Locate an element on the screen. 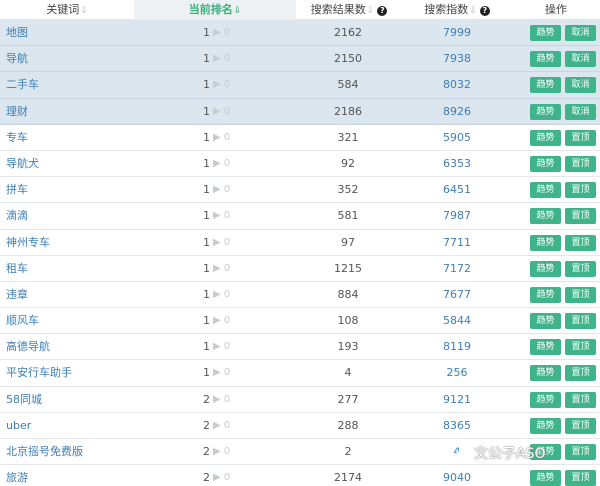 The height and width of the screenshot is (486, 600). keyword-link: 专车 is located at coordinates (76, 138).